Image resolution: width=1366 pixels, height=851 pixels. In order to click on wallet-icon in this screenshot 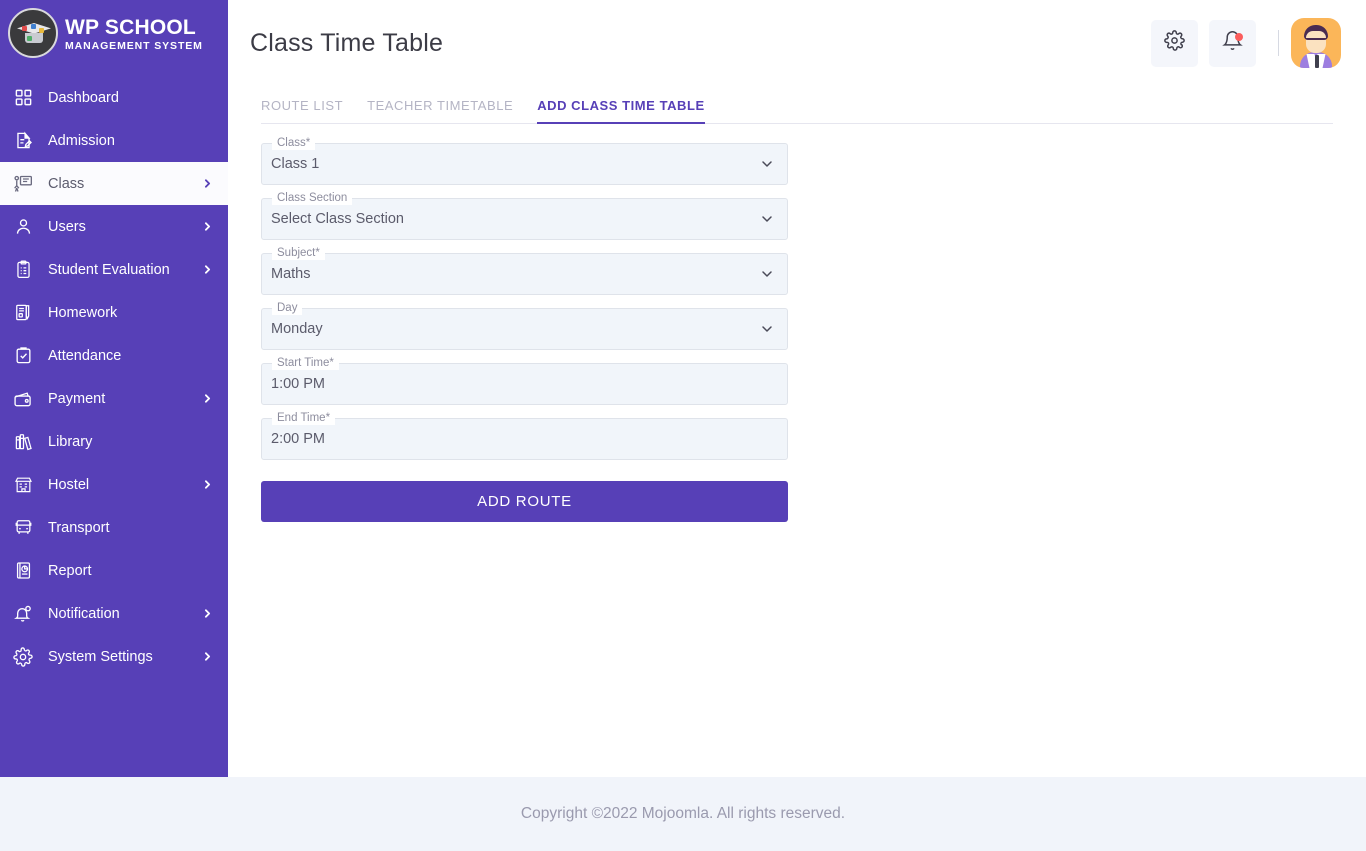, I will do `click(23, 399)`.